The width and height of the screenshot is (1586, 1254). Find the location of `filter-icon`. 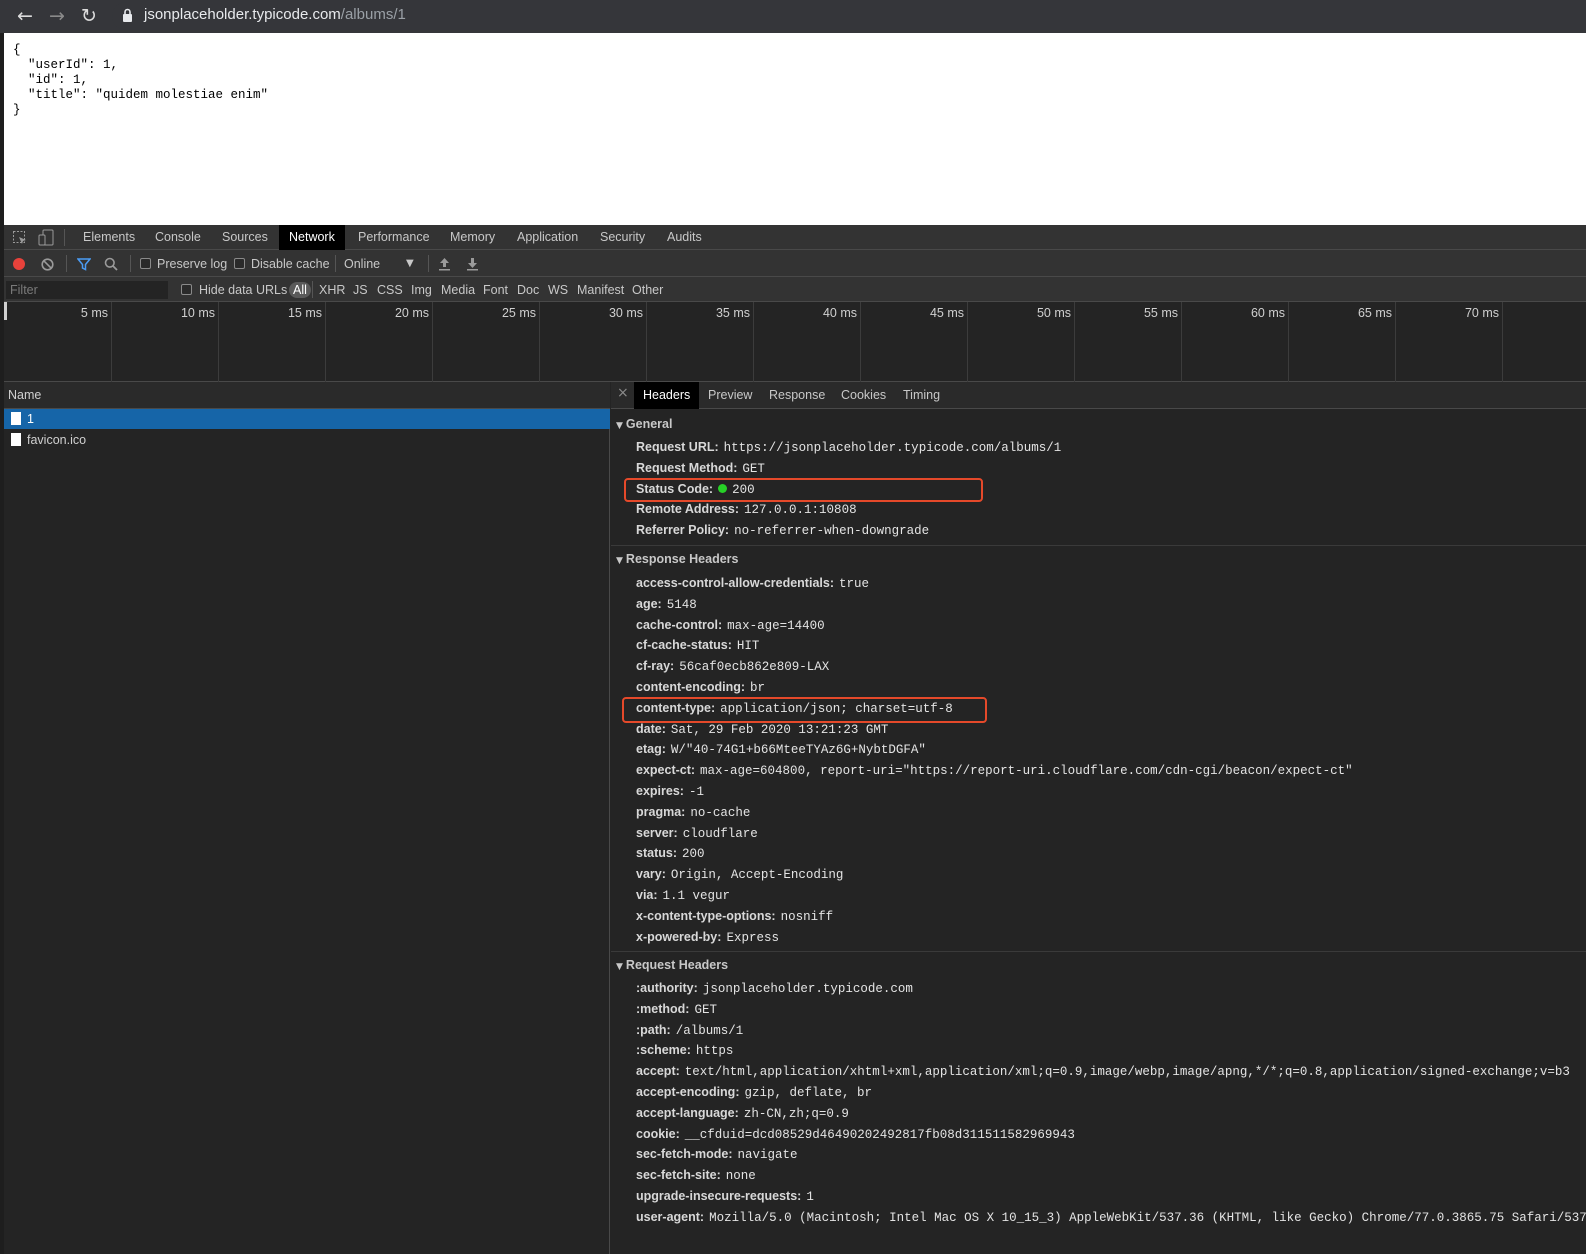

filter-icon is located at coordinates (84, 264).